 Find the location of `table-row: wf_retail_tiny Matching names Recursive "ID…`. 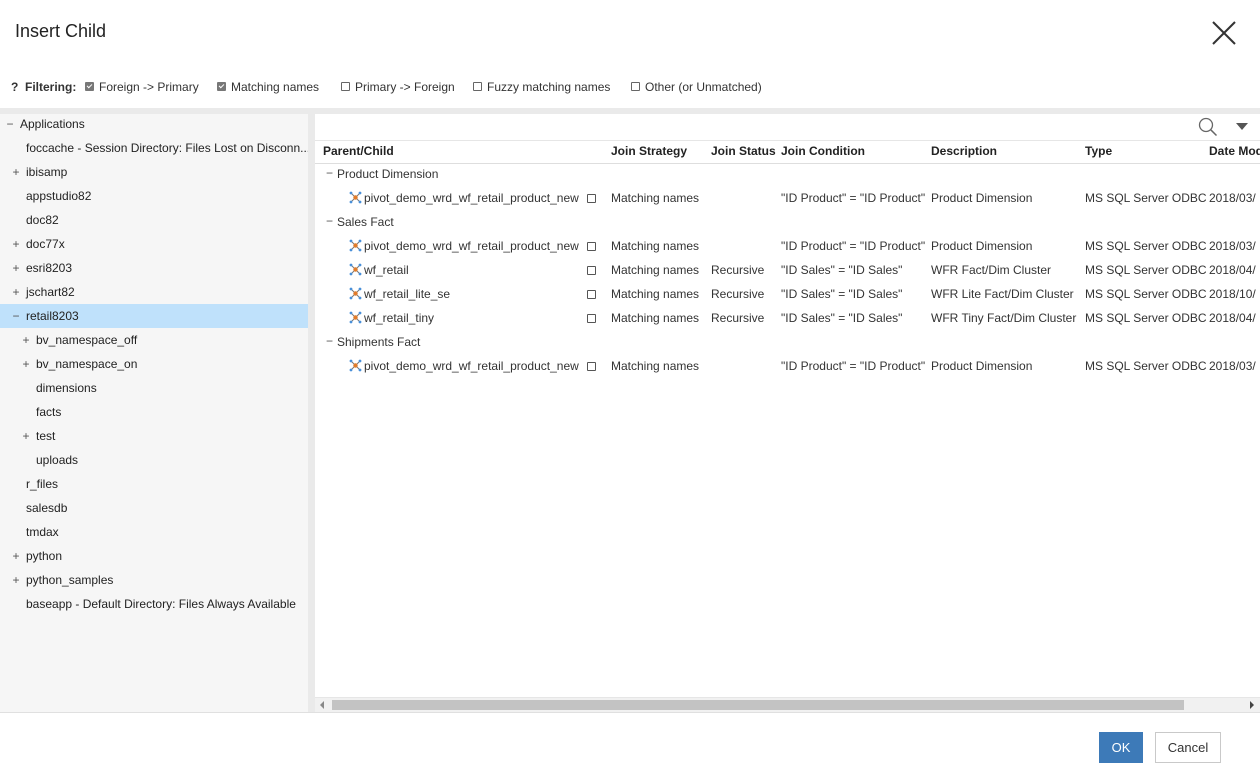

table-row: wf_retail_tiny Matching names Recursive "ID… is located at coordinates (787, 318).